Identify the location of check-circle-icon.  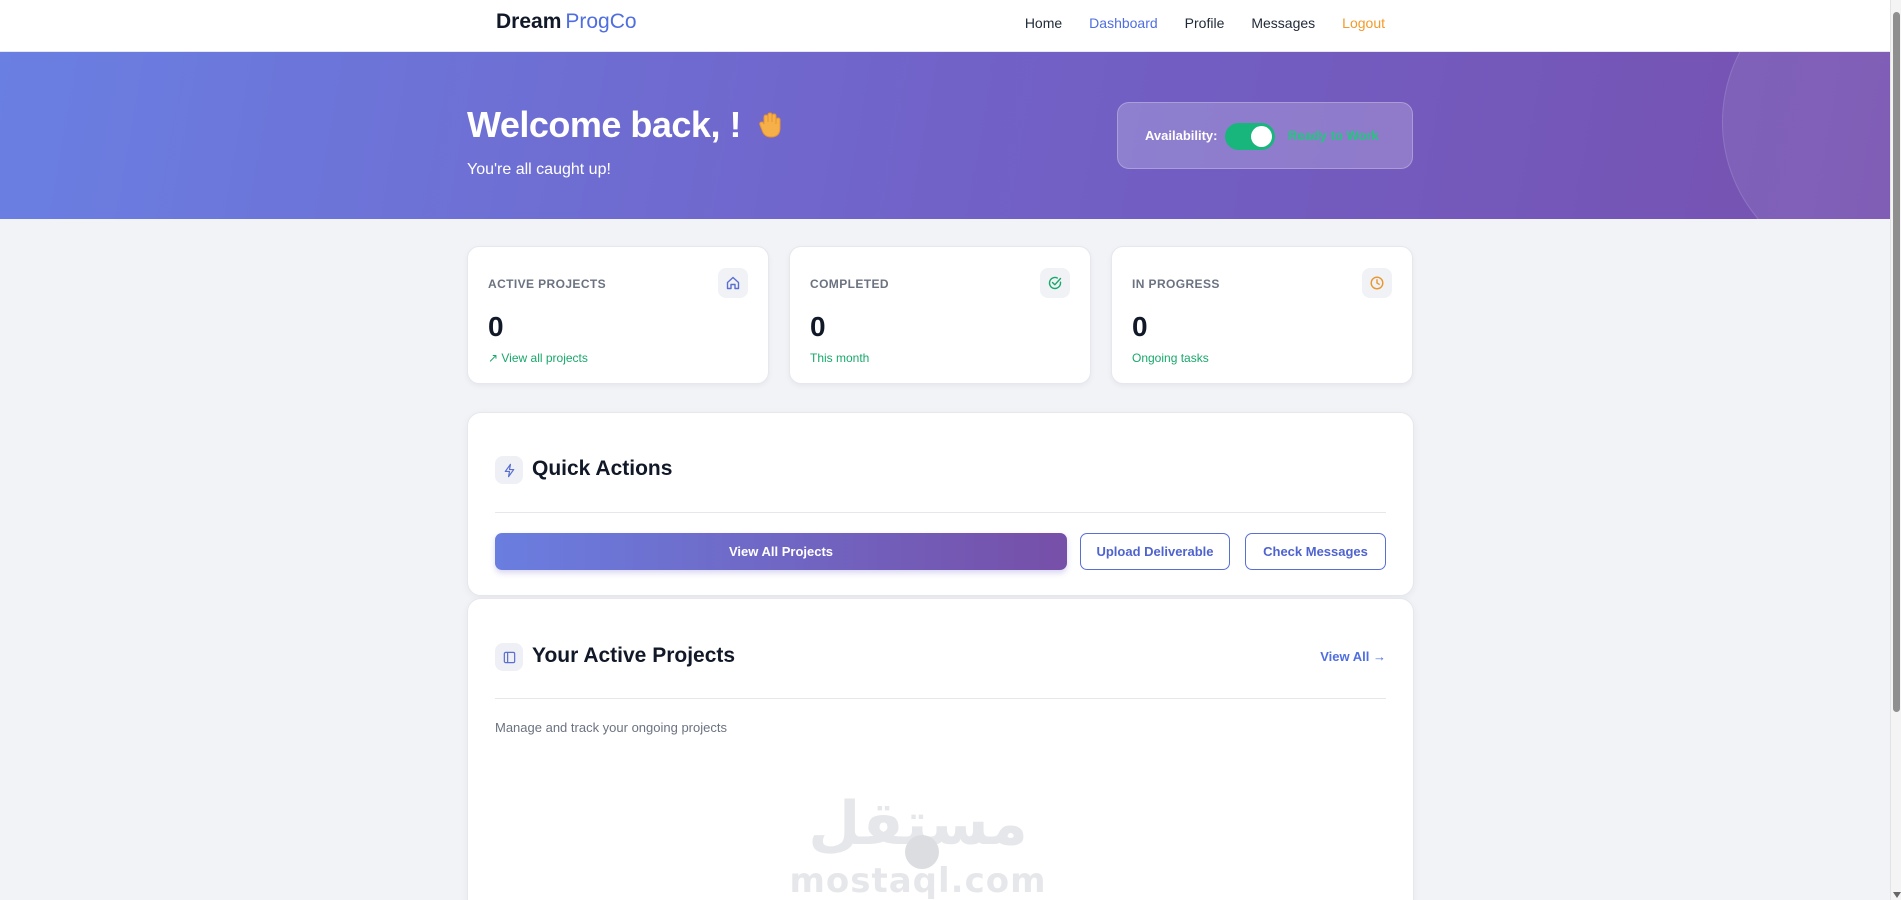
(1055, 283).